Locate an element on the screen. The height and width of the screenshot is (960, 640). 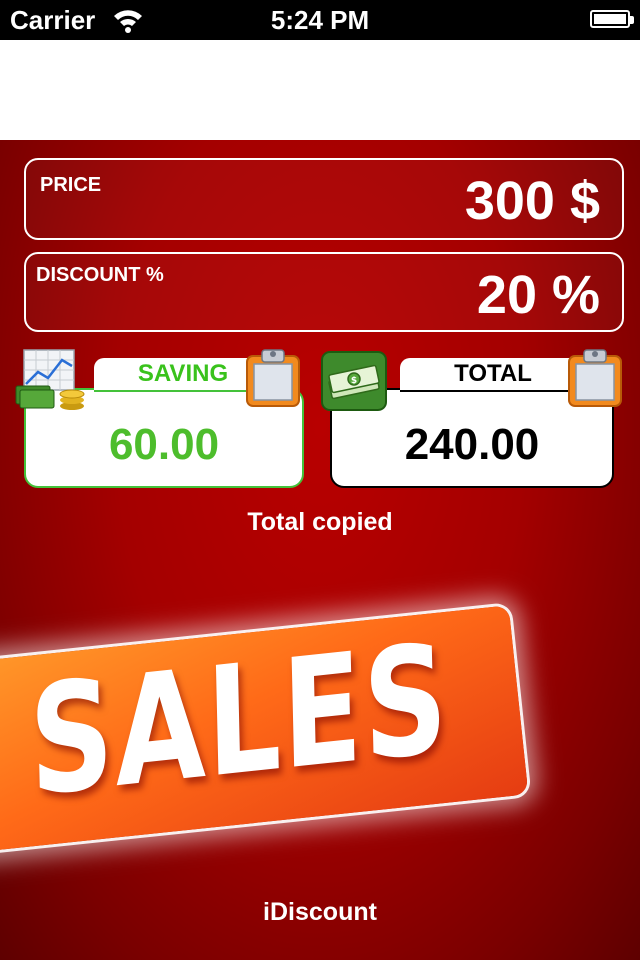
total-value: 240.00 is located at coordinates (472, 444).